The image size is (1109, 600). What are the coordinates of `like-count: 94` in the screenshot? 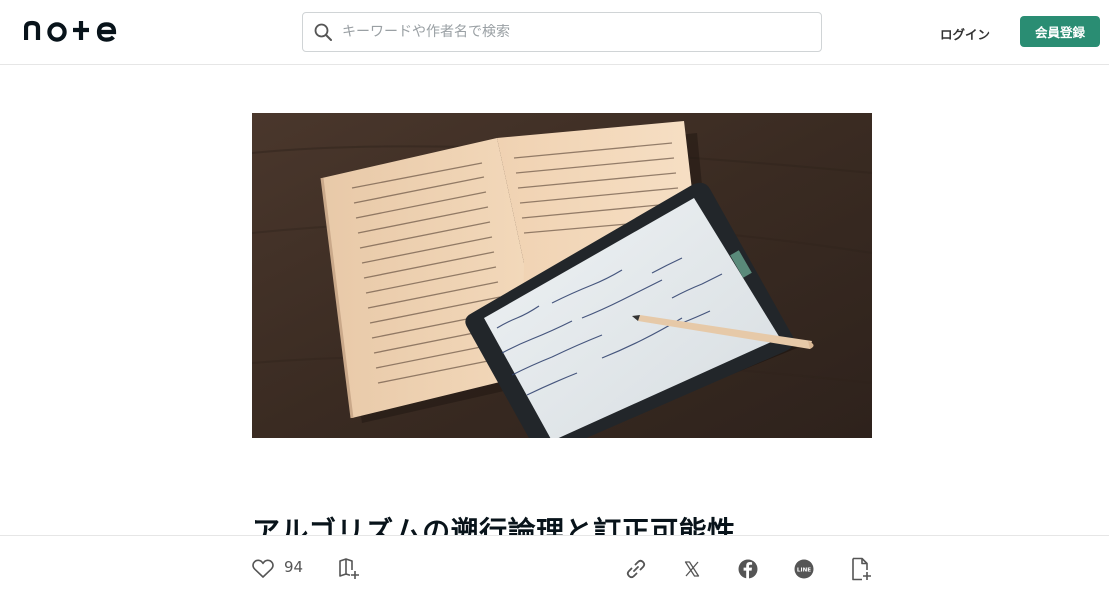 It's located at (294, 567).